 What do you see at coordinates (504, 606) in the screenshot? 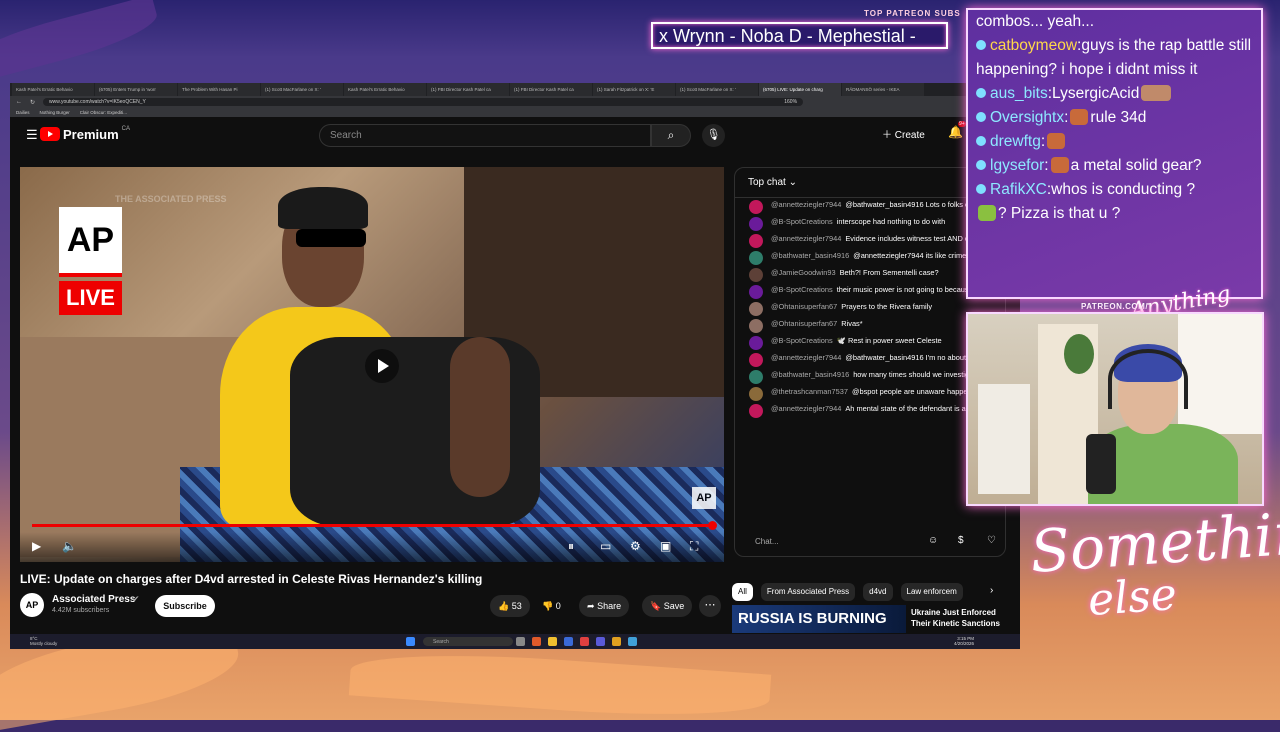
I see `thumbs-up-icon: 👍` at bounding box center [504, 606].